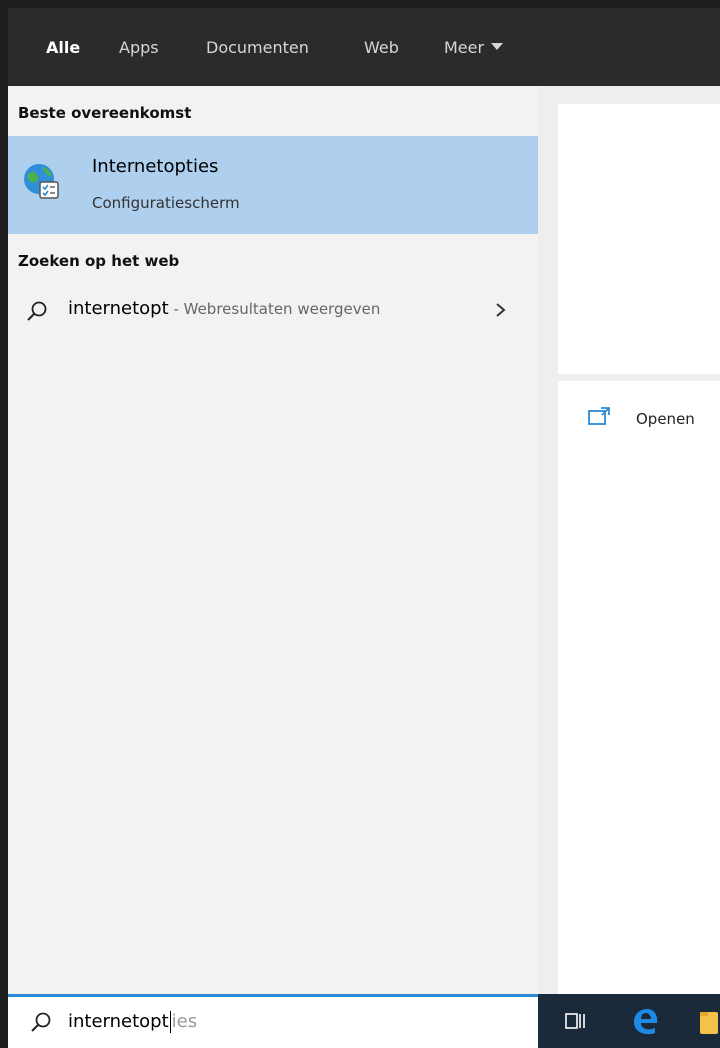 This screenshot has width=720, height=1048. I want to click on best-match-result: Internetopties Configuratiescherm, so click(273, 185).